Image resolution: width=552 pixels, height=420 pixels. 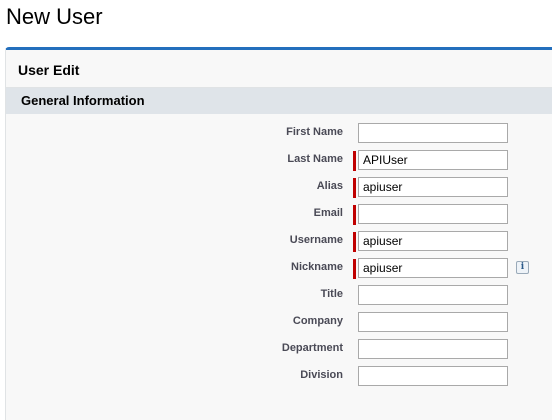 I want to click on form-row-last-name: Last Name, so click(x=279, y=163).